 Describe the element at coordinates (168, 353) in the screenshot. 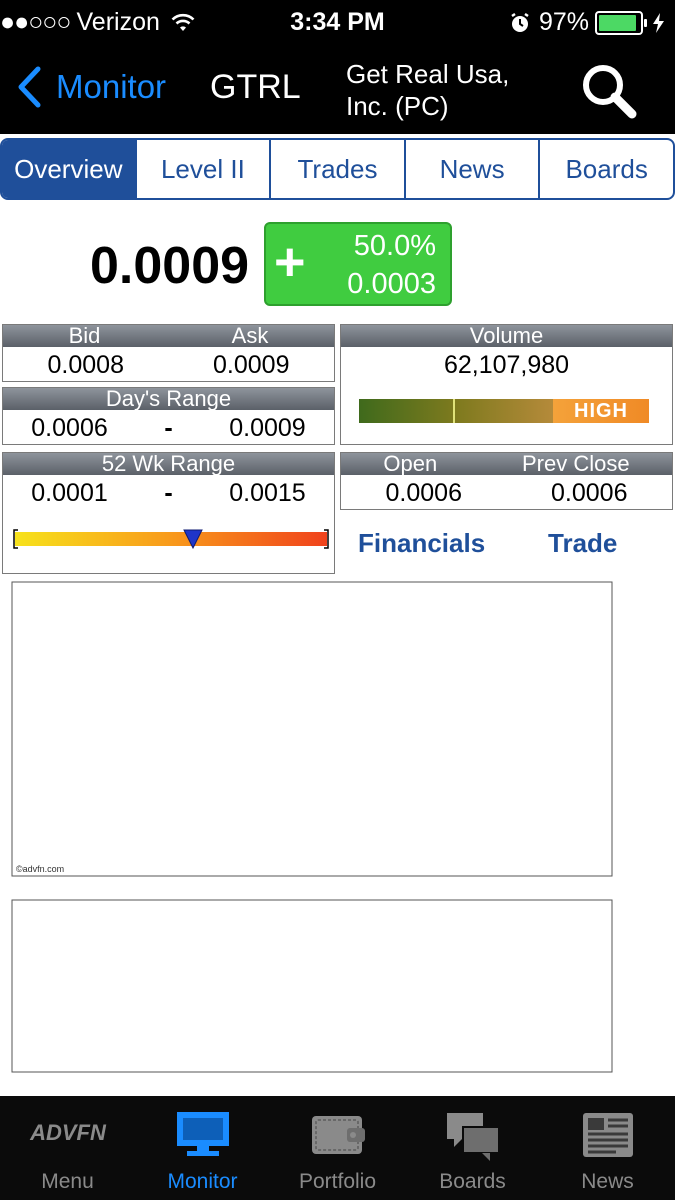

I see `bid-ask-panel: Bid Ask 0.0008 0.0009` at that location.